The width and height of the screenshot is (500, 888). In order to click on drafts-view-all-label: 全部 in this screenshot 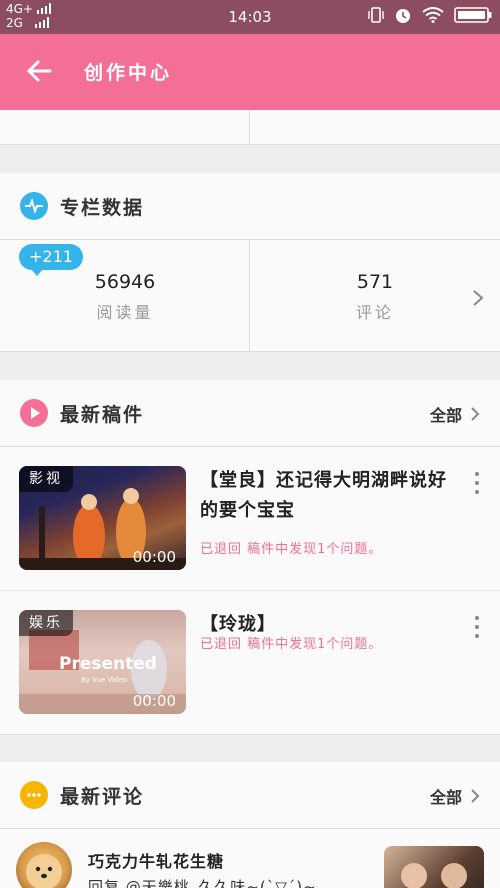, I will do `click(445, 415)`.